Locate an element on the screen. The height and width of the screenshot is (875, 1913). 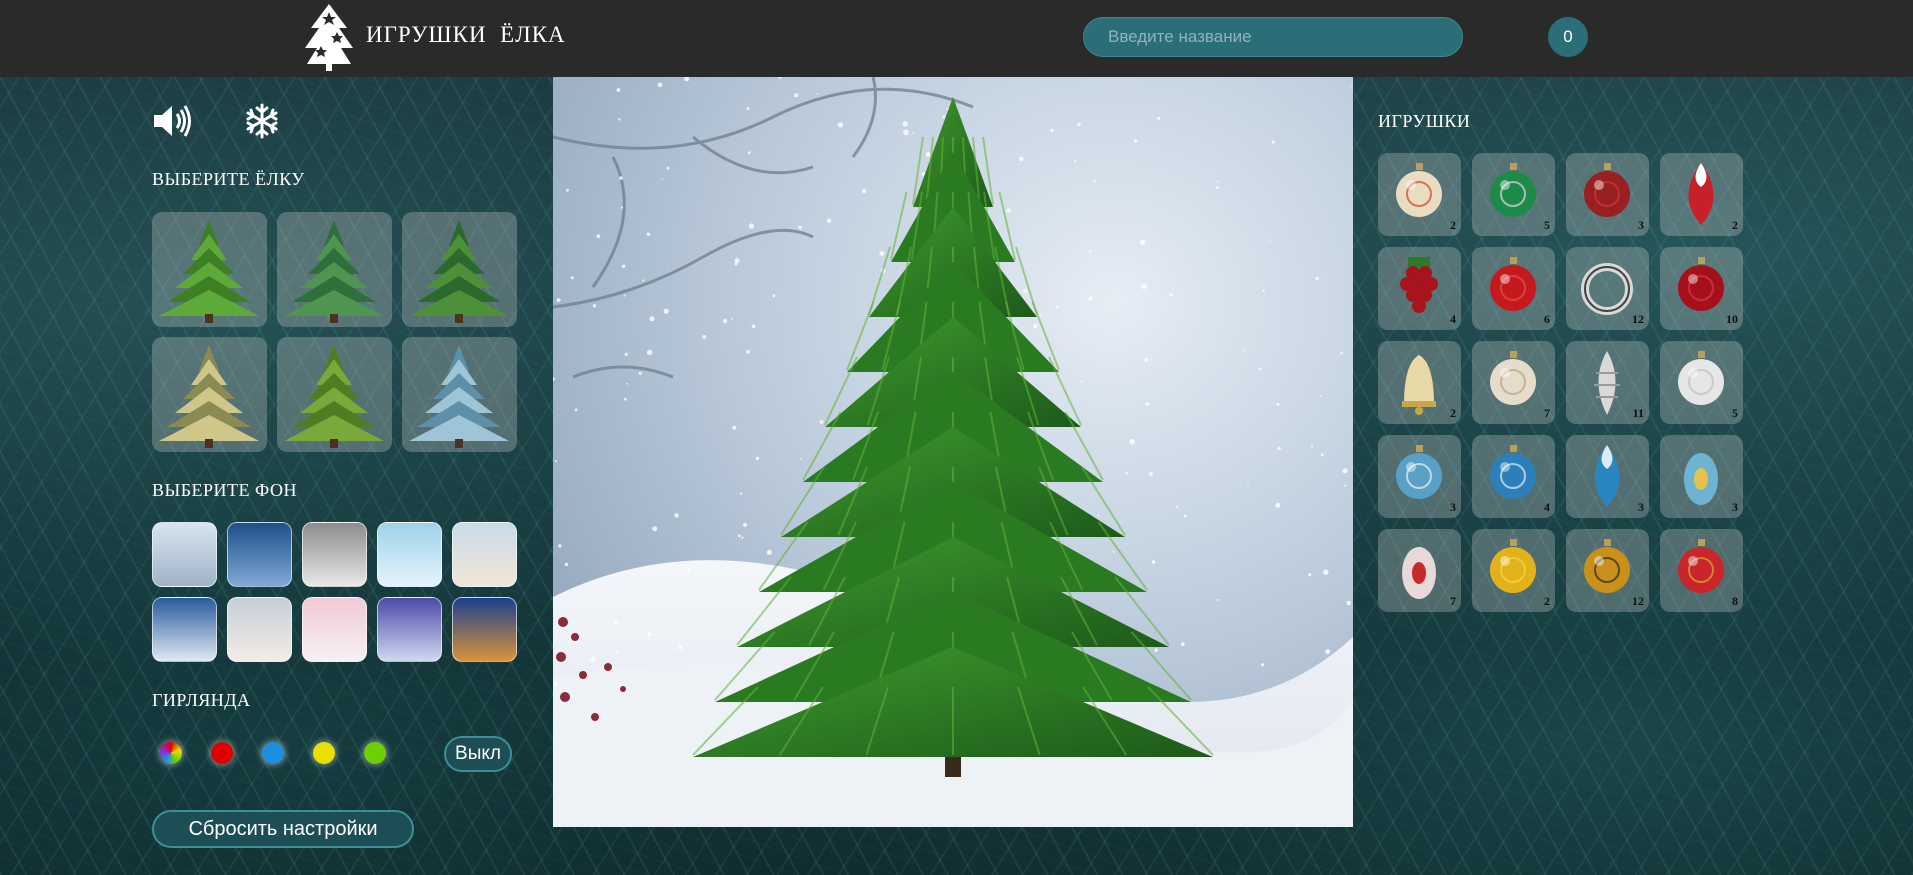
header: ИГРУШКИ ЁЛКА 0 is located at coordinates (956, 38).